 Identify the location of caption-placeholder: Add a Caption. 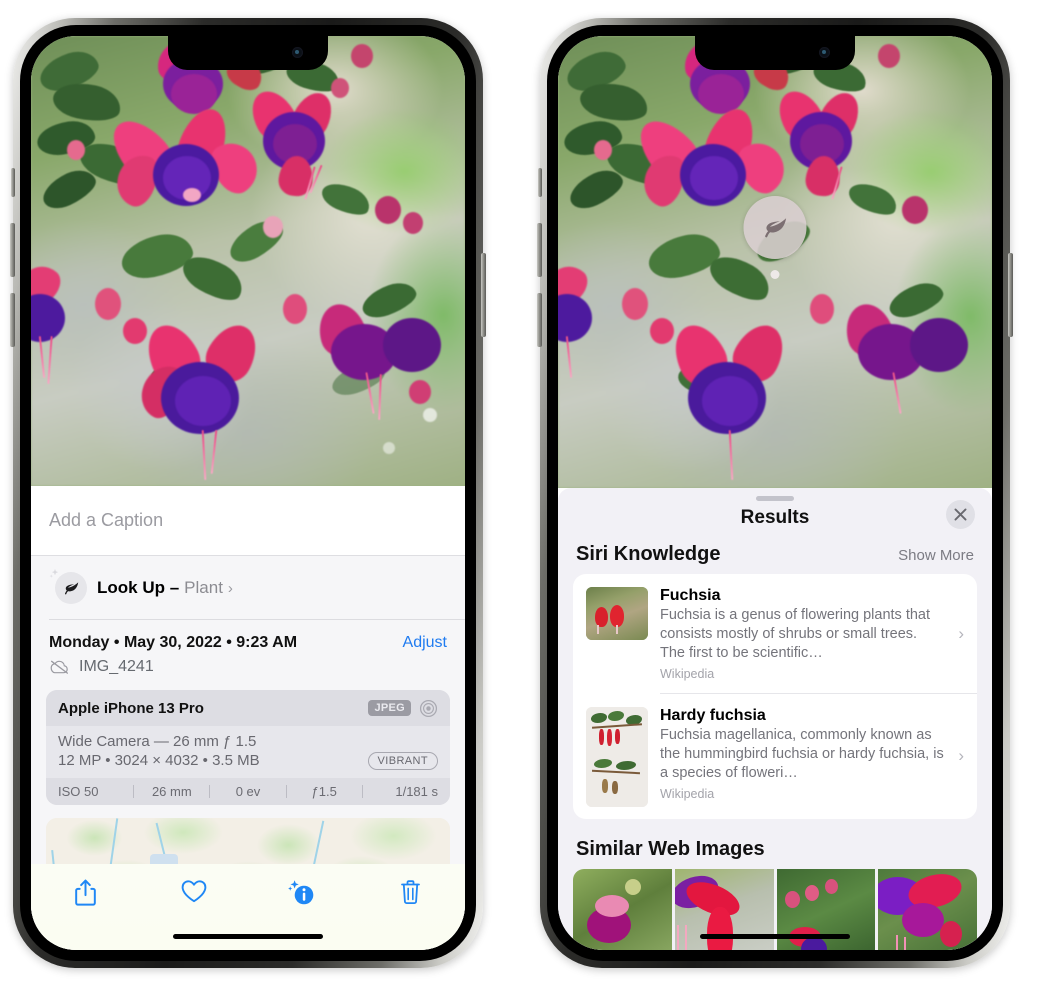
(106, 520).